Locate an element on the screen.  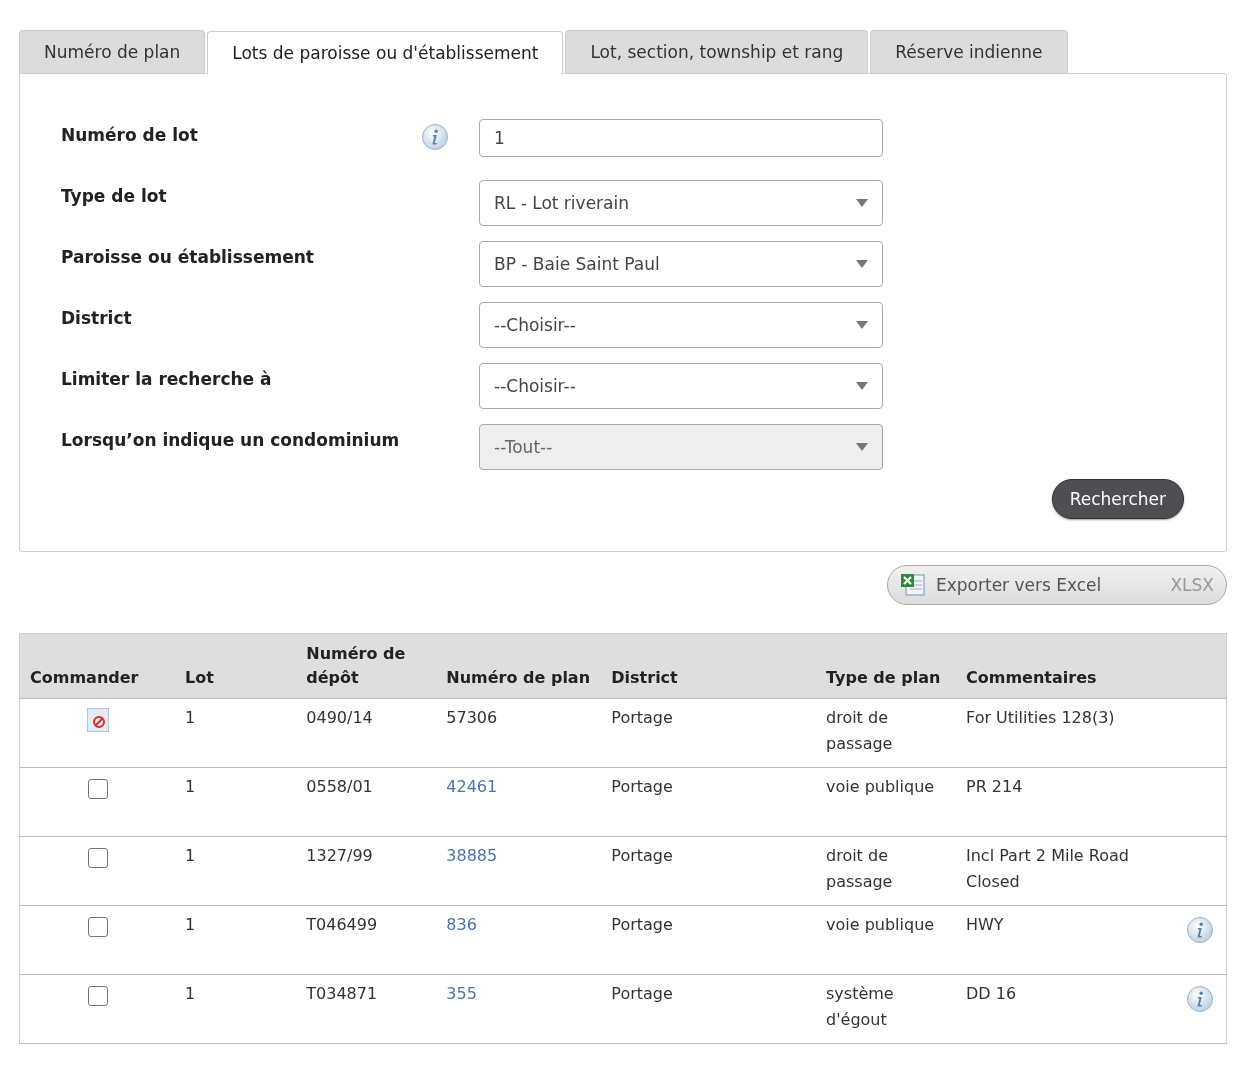
field-label: Numéro de lot is located at coordinates (130, 134).